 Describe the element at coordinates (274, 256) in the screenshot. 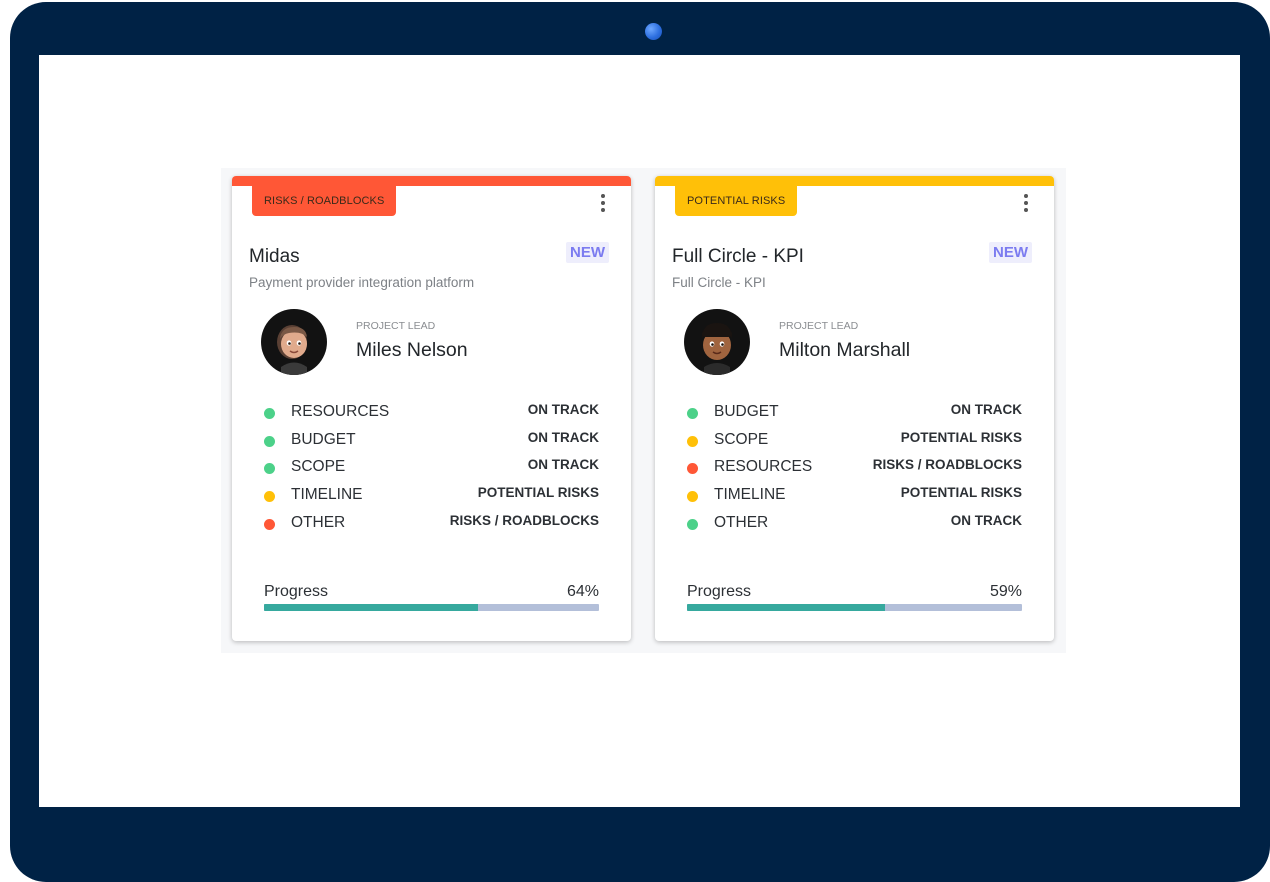

I see `project-title: Midas` at that location.